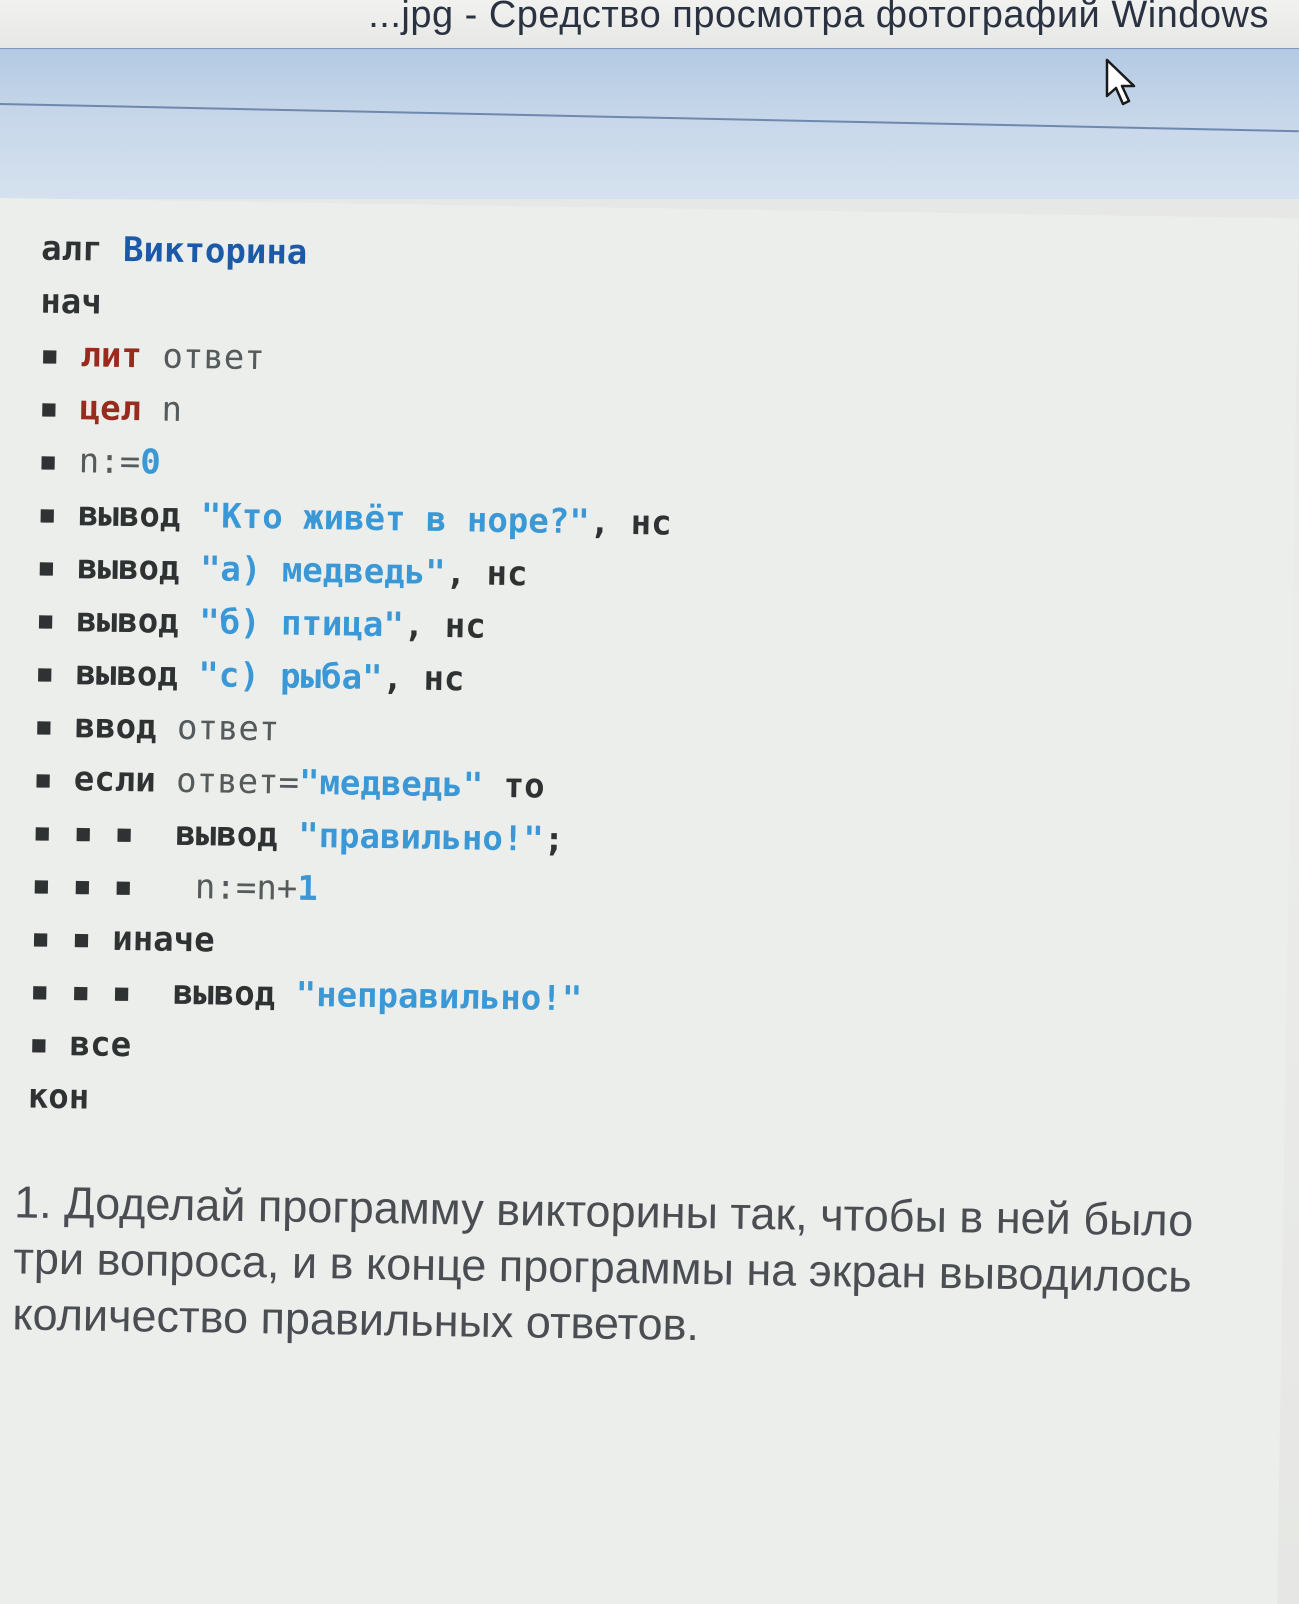  I want to click on number-literal: 1, so click(308, 889).